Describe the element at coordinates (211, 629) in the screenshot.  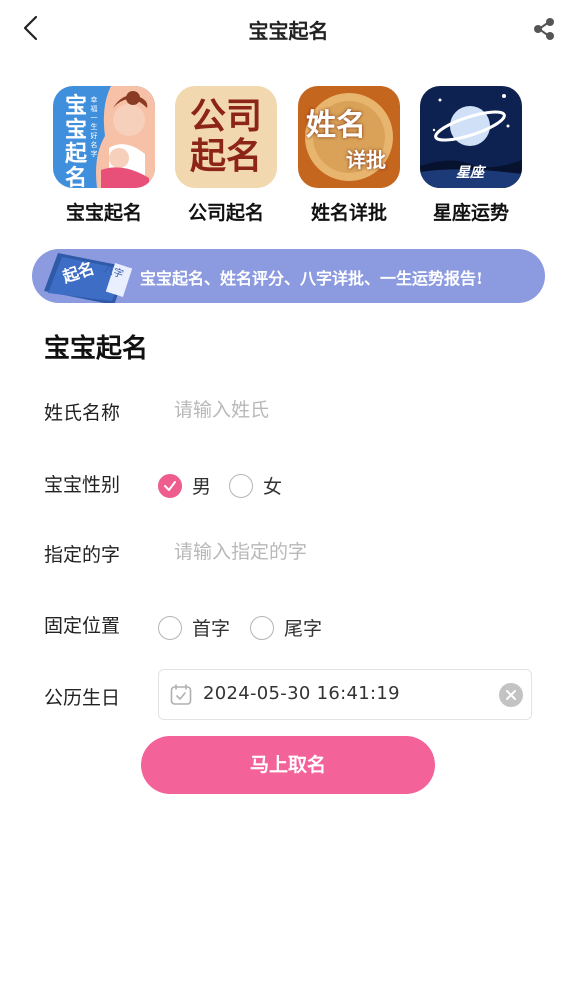
I see `position-option-label: 首字` at that location.